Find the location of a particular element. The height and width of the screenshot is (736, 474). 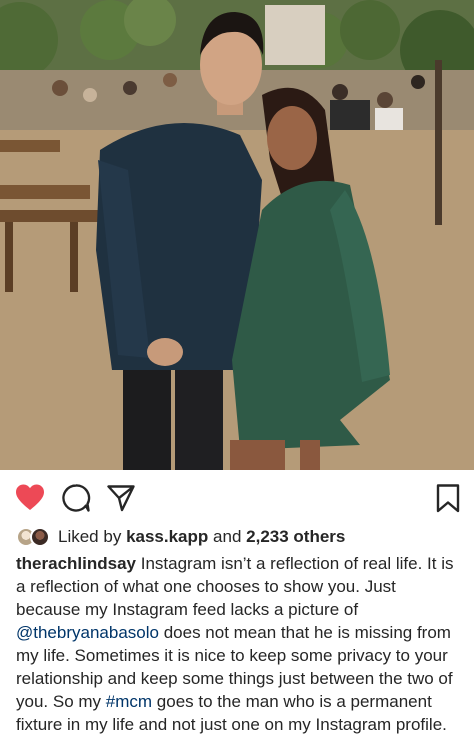

share-icon is located at coordinates (121, 498).